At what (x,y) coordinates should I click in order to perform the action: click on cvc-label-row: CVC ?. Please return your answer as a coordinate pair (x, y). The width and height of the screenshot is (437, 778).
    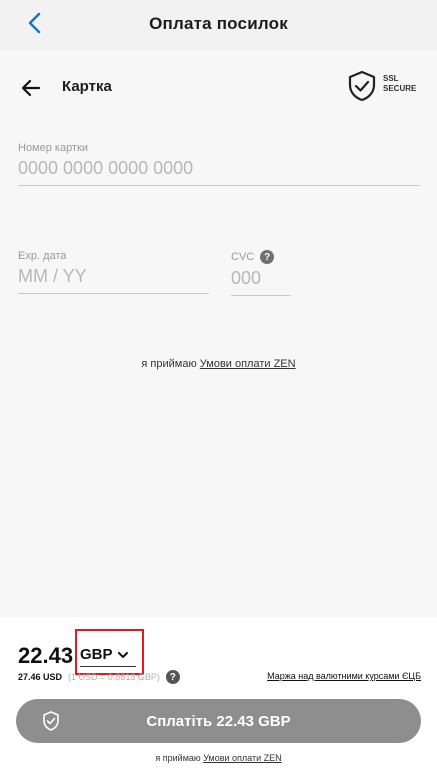
    Looking at the image, I should click on (261, 257).